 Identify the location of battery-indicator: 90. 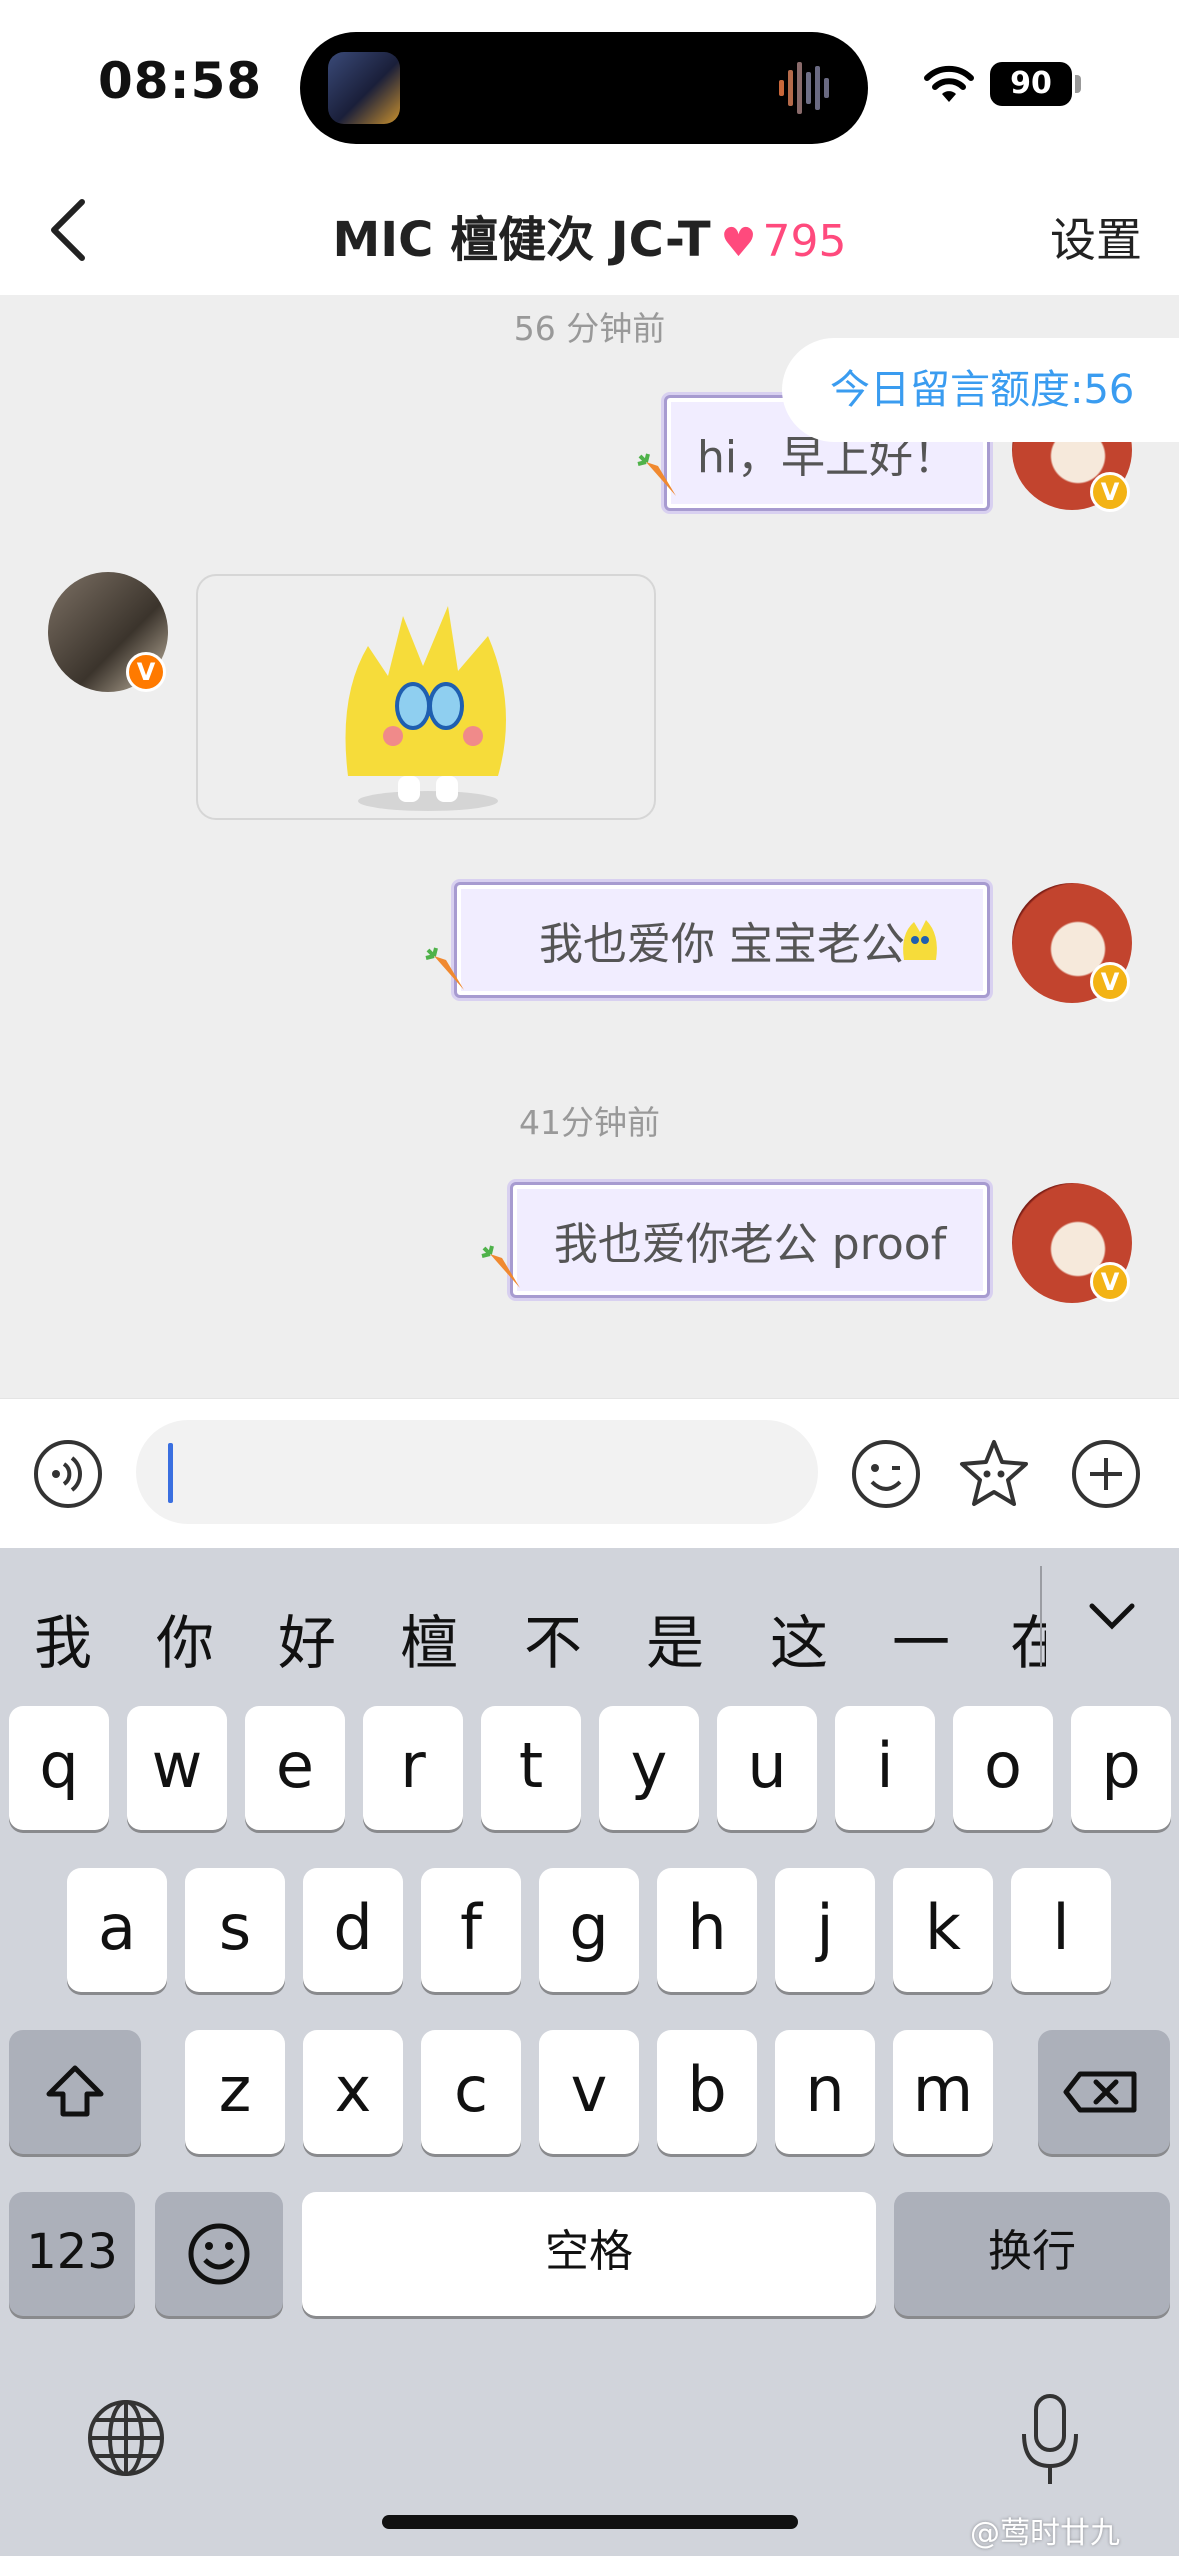
(1031, 84).